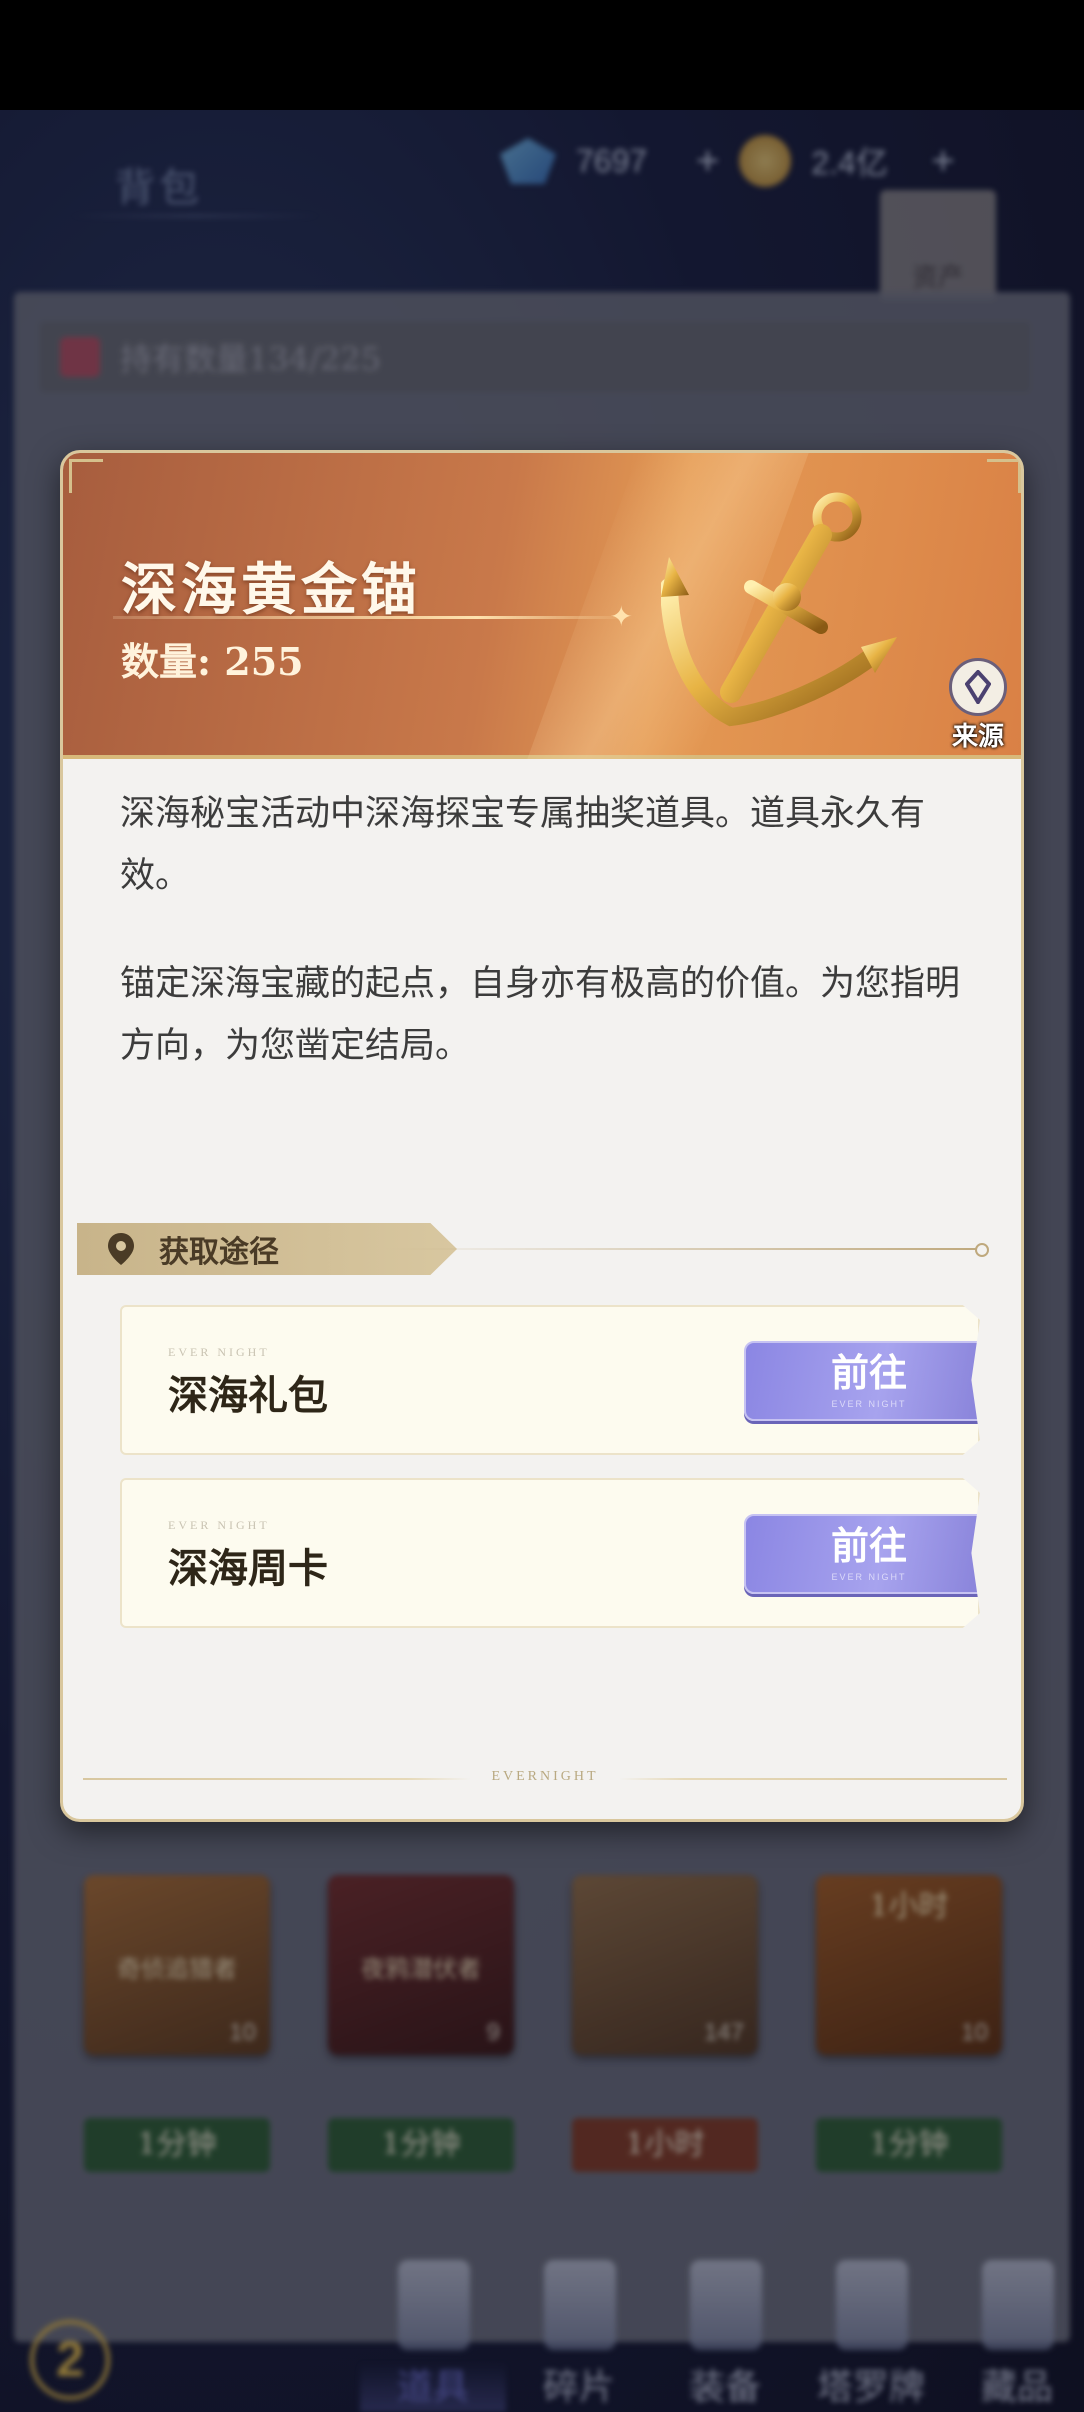 This screenshot has width=1084, height=2412. What do you see at coordinates (542, 55) in the screenshot?
I see `status-bar` at bounding box center [542, 55].